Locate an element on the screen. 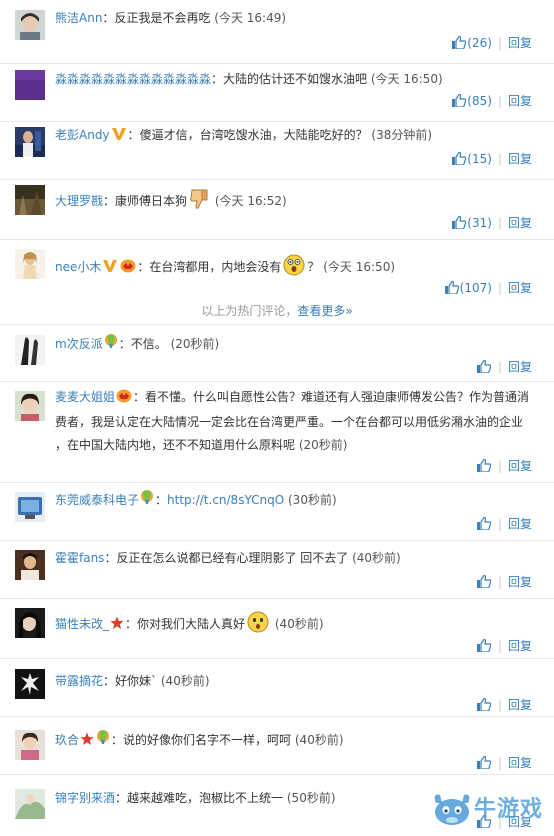 This screenshot has height=836, width=554. comment-body: 看不懂。什么叫自愿性公告？难道还有人强迫康师傅发公告？作为普通消 is located at coordinates (337, 397).